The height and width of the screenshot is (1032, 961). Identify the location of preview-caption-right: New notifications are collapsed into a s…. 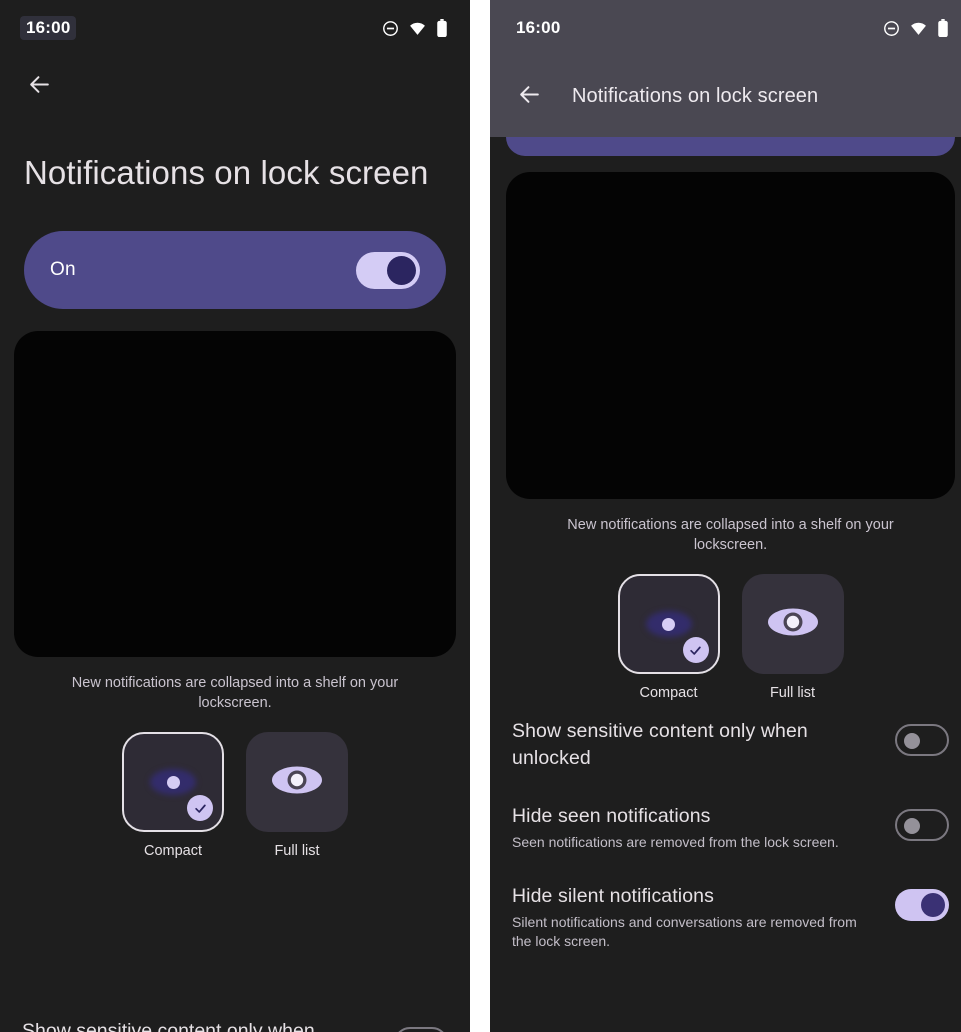
(730, 535).